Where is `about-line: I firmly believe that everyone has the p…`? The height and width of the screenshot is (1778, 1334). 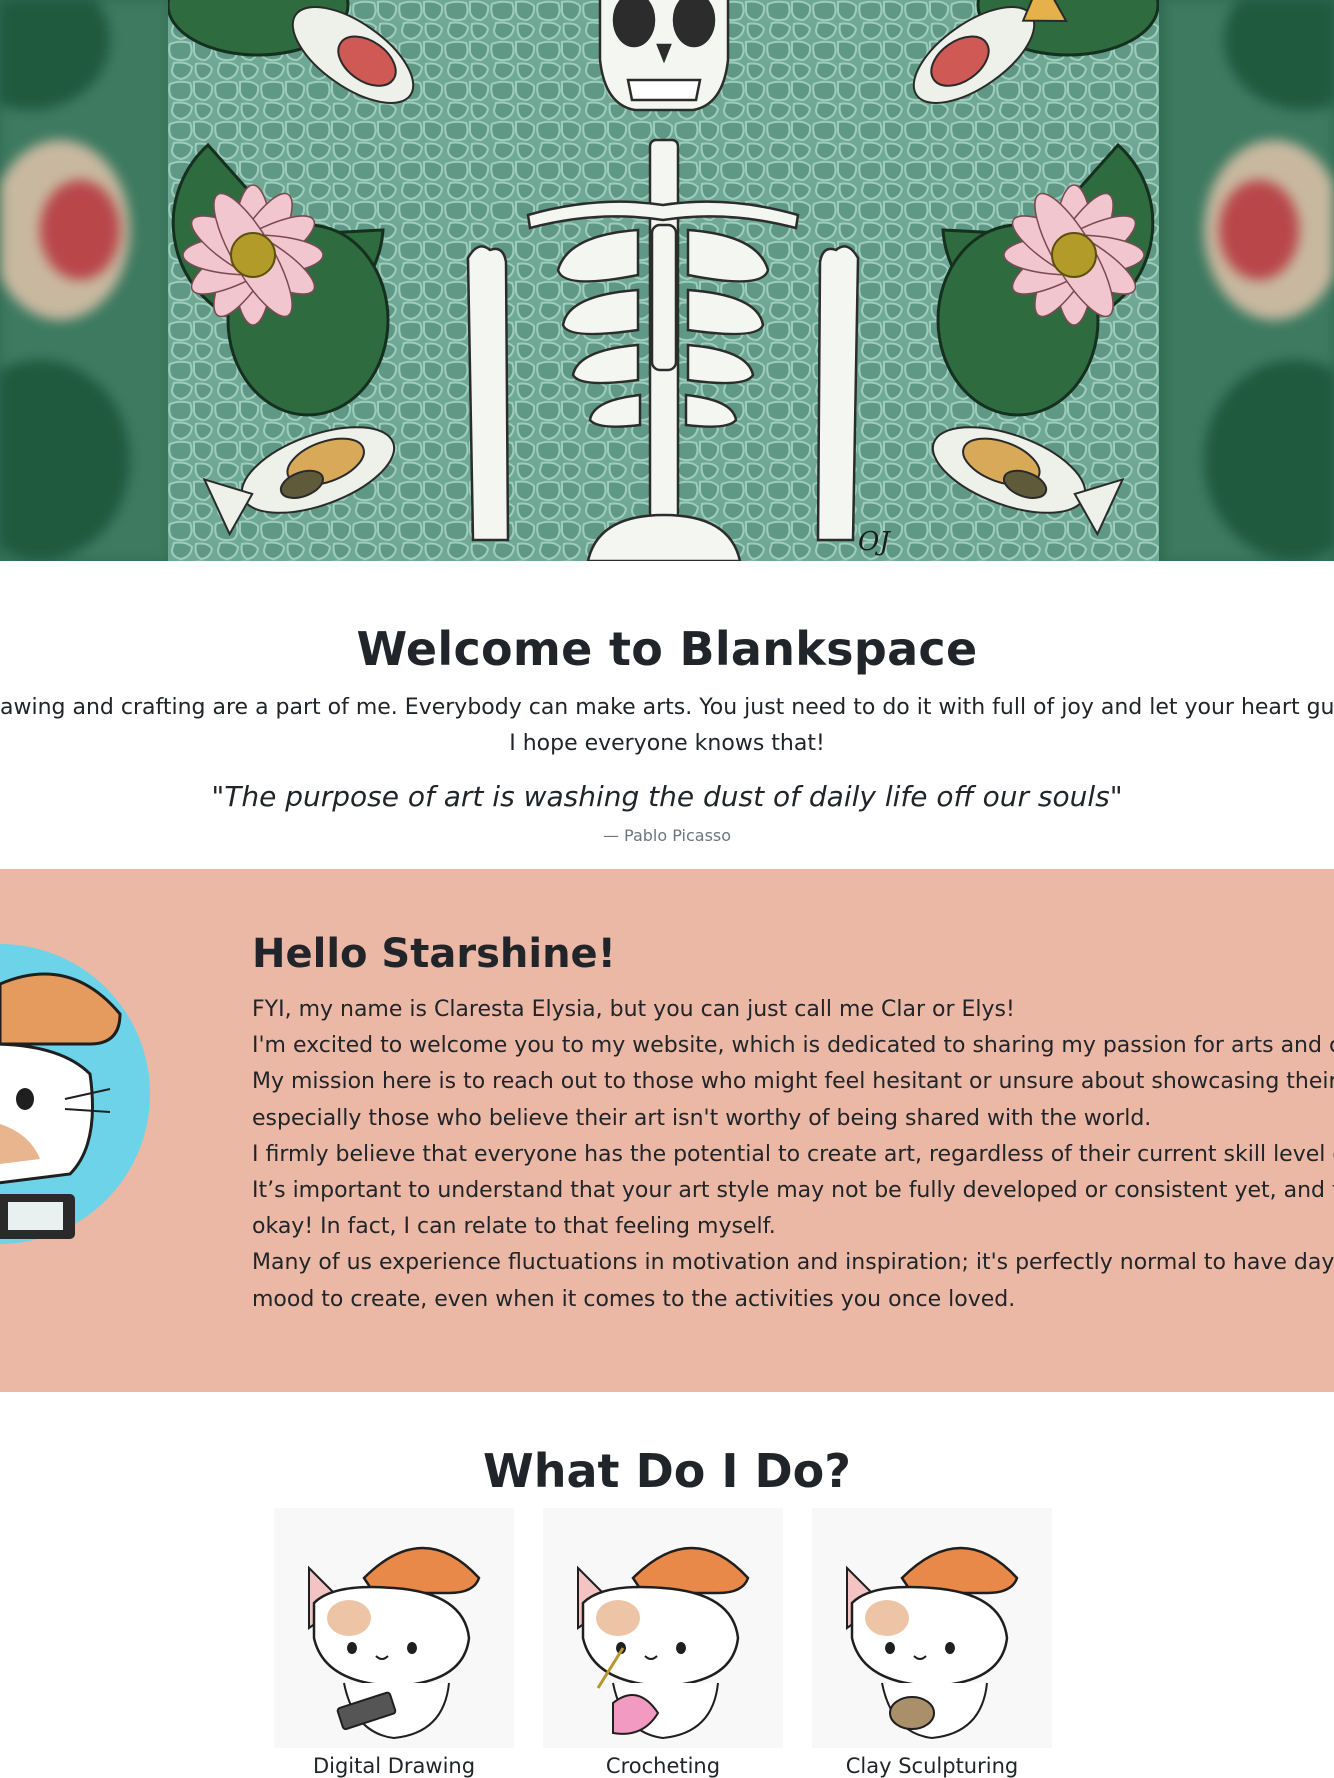 about-line: I firmly believe that everyone has the p… is located at coordinates (793, 1154).